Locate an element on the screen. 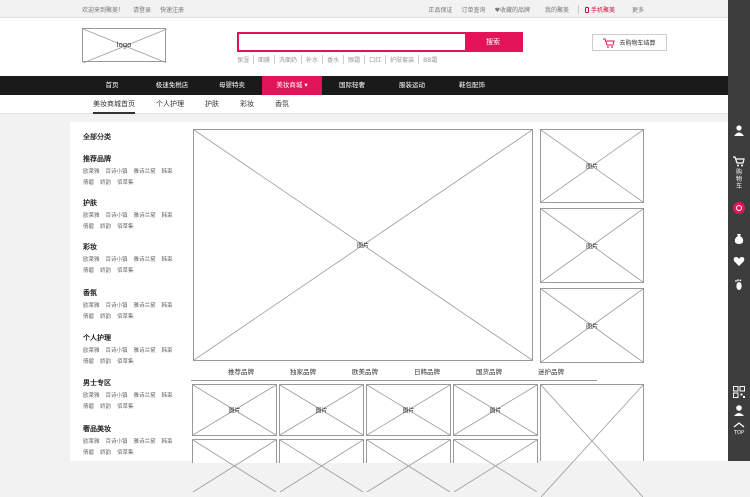 The width and height of the screenshot is (750, 497). hot-keyword: 保湿 is located at coordinates (246, 59).